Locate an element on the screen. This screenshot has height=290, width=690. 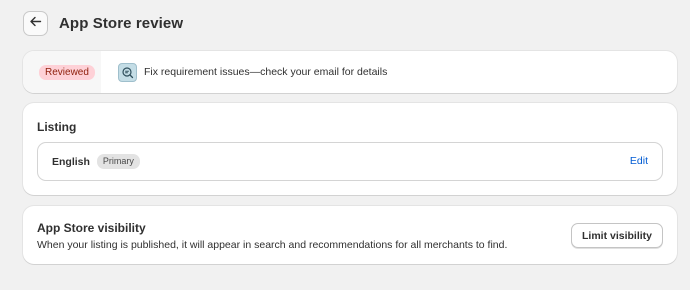
edit-link: Edit is located at coordinates (639, 161).